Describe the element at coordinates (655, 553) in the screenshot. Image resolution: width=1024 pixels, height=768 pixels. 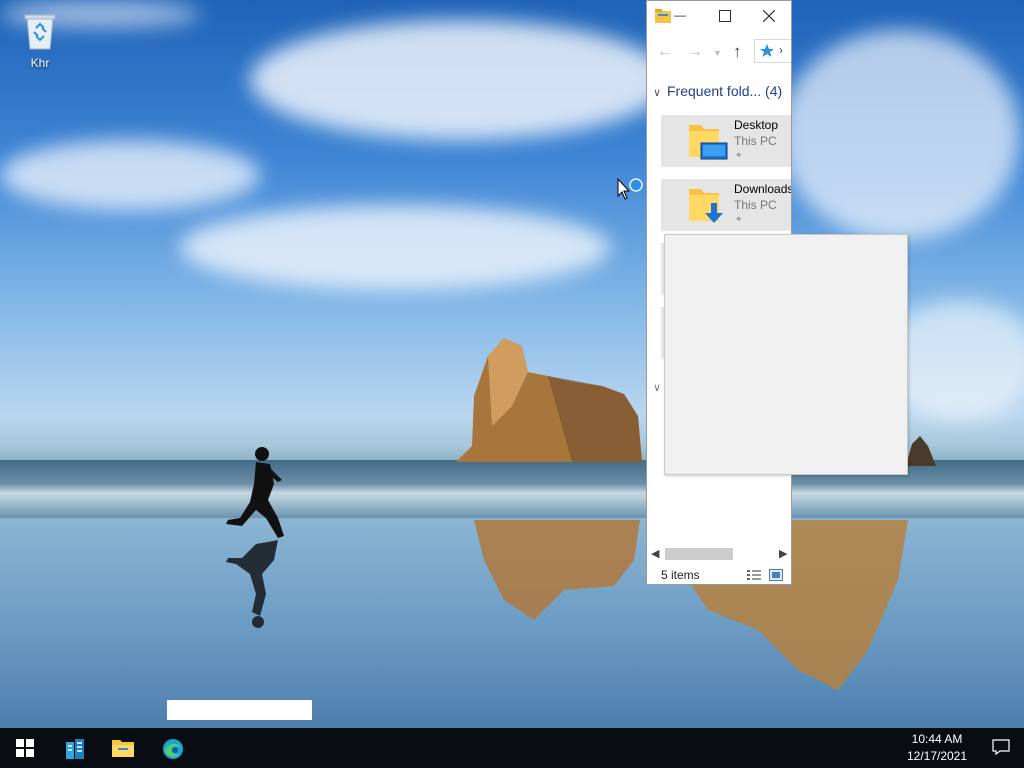
I see `scroll-left-icon: ◀` at that location.